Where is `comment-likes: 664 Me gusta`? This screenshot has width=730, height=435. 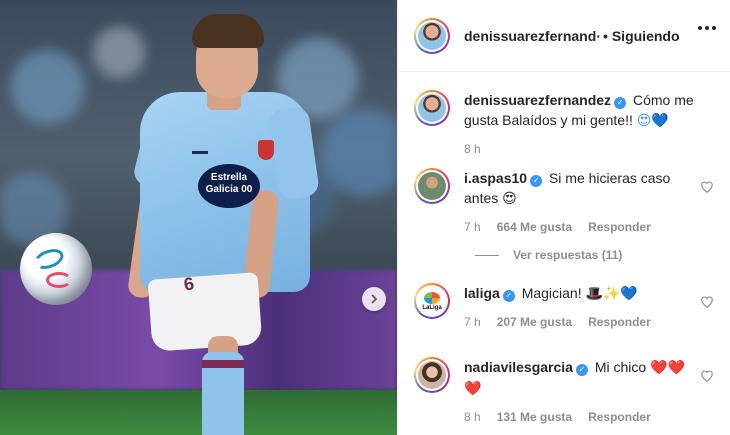 comment-likes: 664 Me gusta is located at coordinates (534, 227).